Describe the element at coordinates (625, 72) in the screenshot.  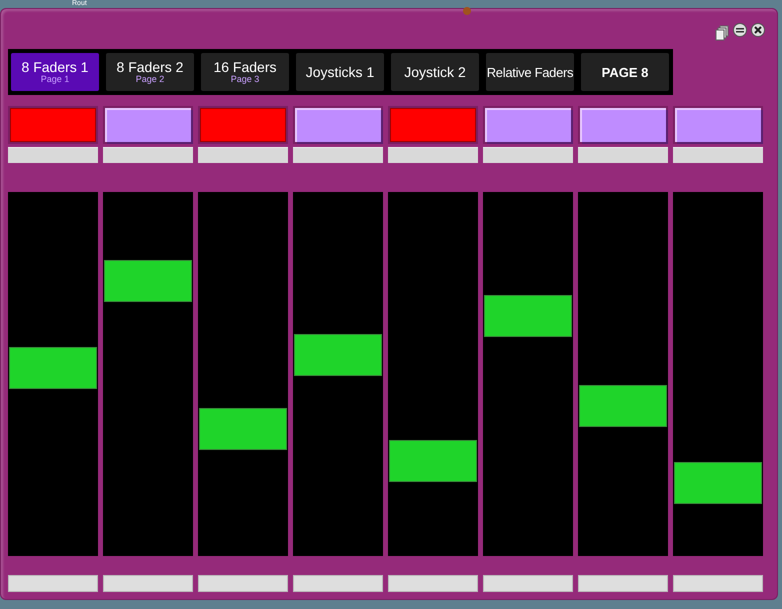
I see `tab: PAGE 8` at that location.